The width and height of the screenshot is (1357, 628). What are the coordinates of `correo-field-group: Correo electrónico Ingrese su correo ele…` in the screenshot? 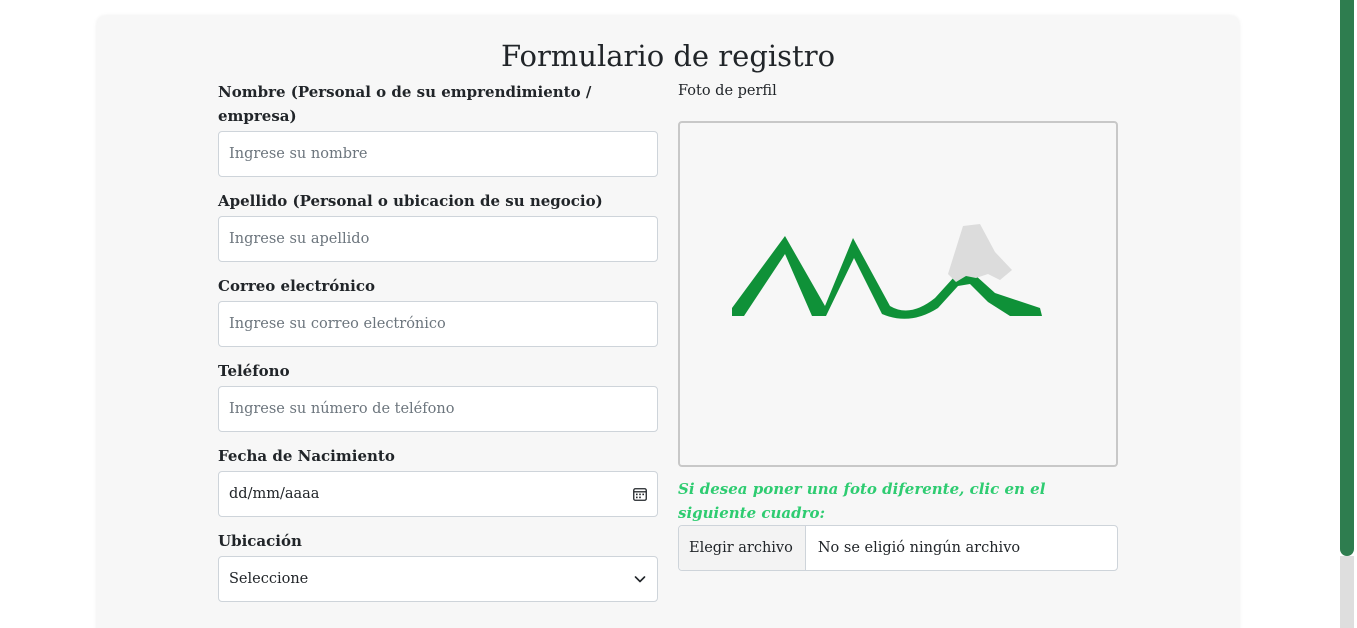 It's located at (438, 310).